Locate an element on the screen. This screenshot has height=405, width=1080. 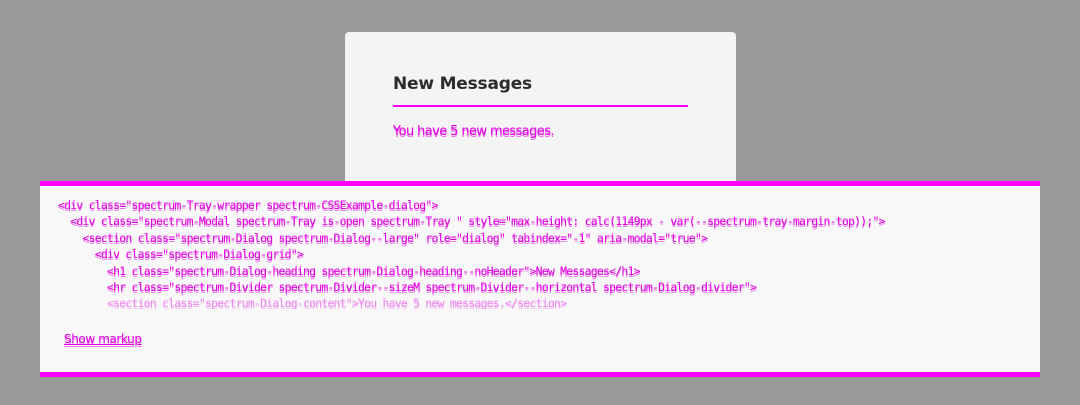
dialog-content: You have 5 new messages. is located at coordinates (474, 131).